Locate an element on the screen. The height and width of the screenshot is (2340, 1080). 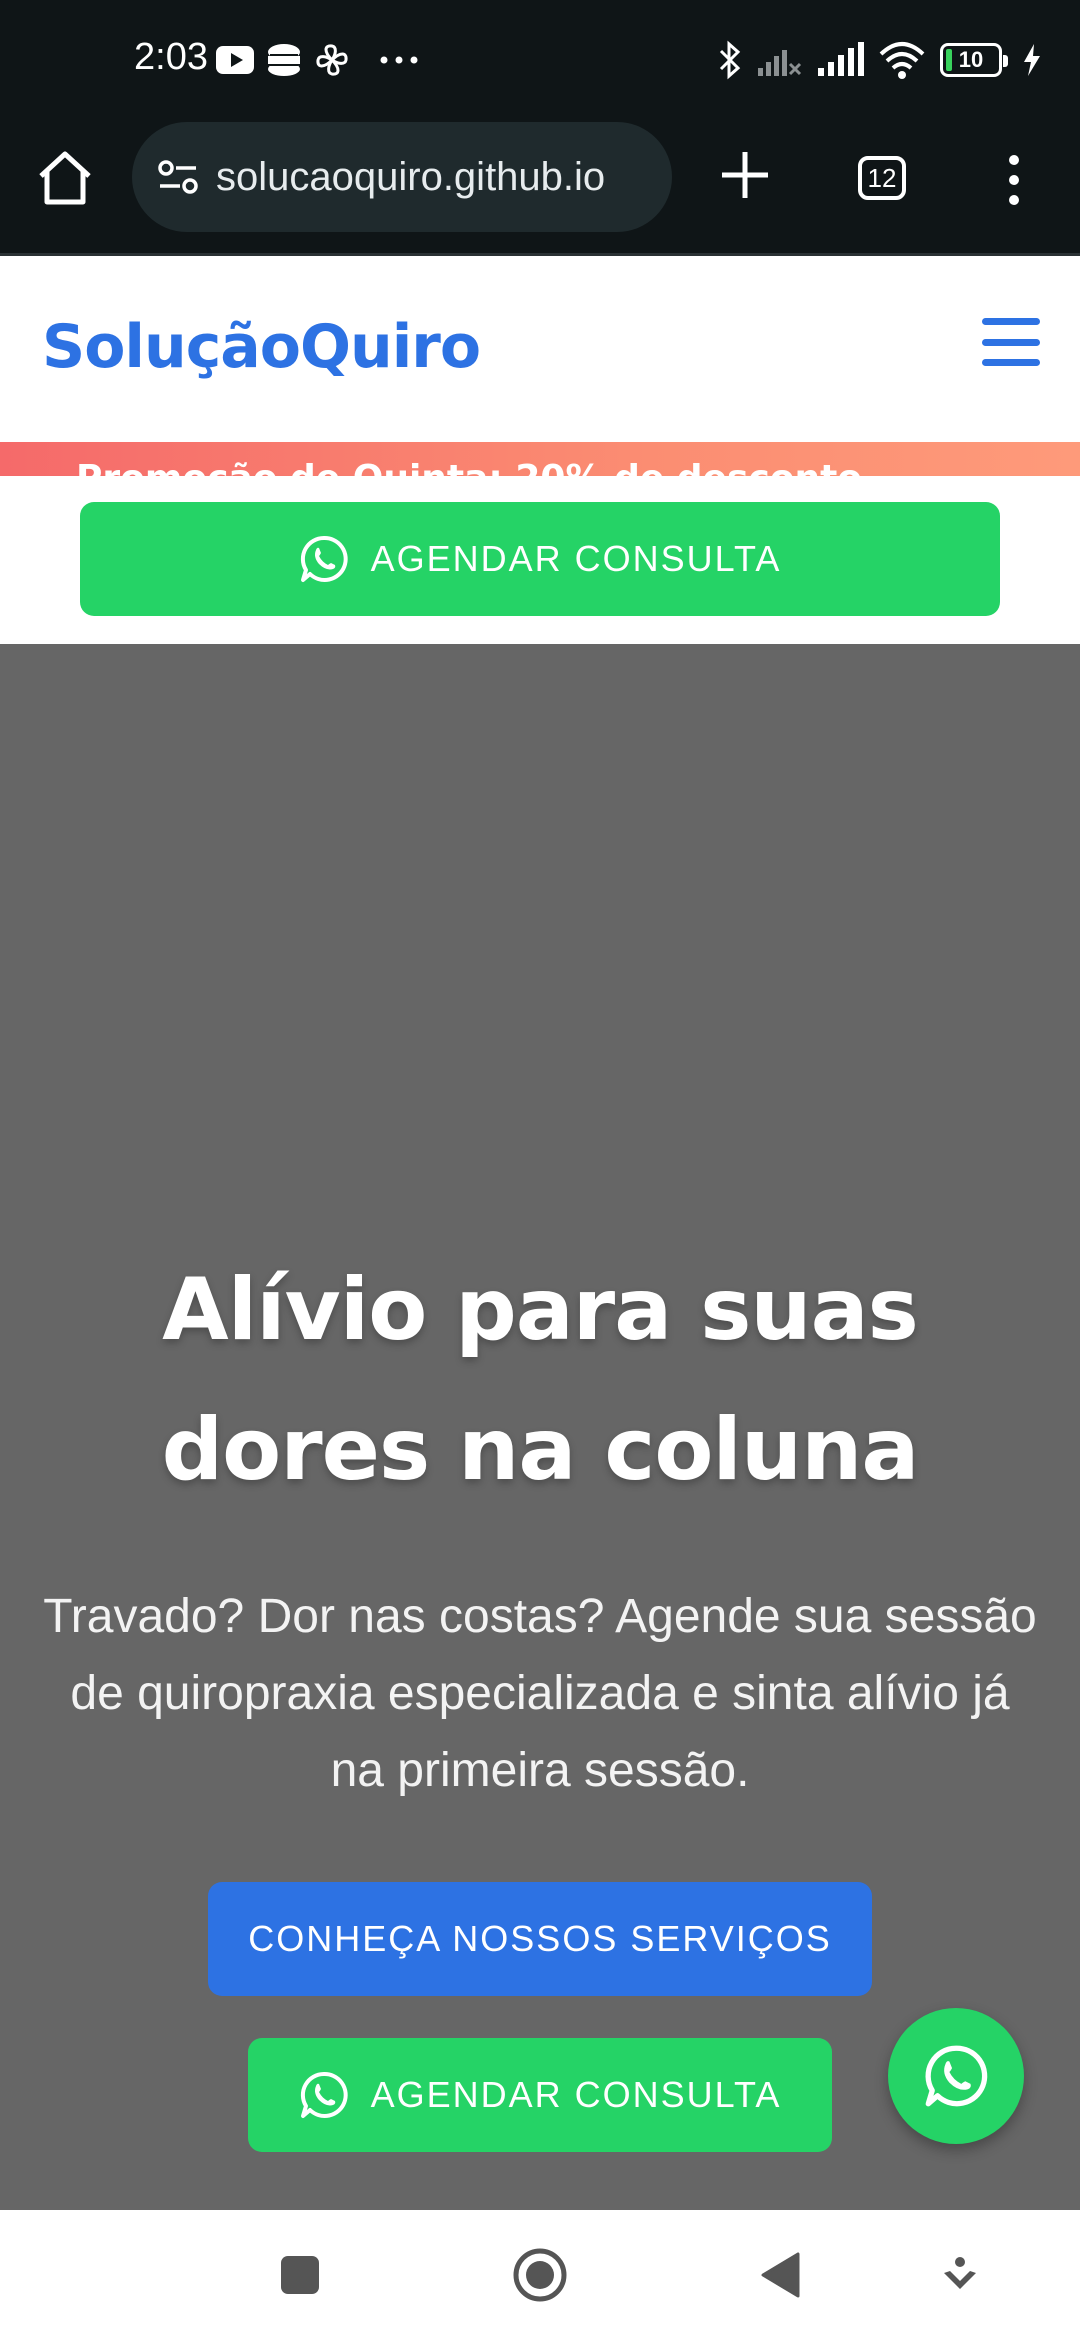
assistant-icon is located at coordinates (960, 2273).